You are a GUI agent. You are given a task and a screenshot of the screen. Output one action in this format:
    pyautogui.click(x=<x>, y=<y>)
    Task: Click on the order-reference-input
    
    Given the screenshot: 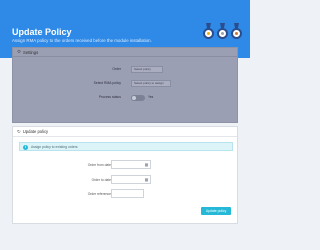 What is the action you would take?
    pyautogui.click(x=127, y=193)
    